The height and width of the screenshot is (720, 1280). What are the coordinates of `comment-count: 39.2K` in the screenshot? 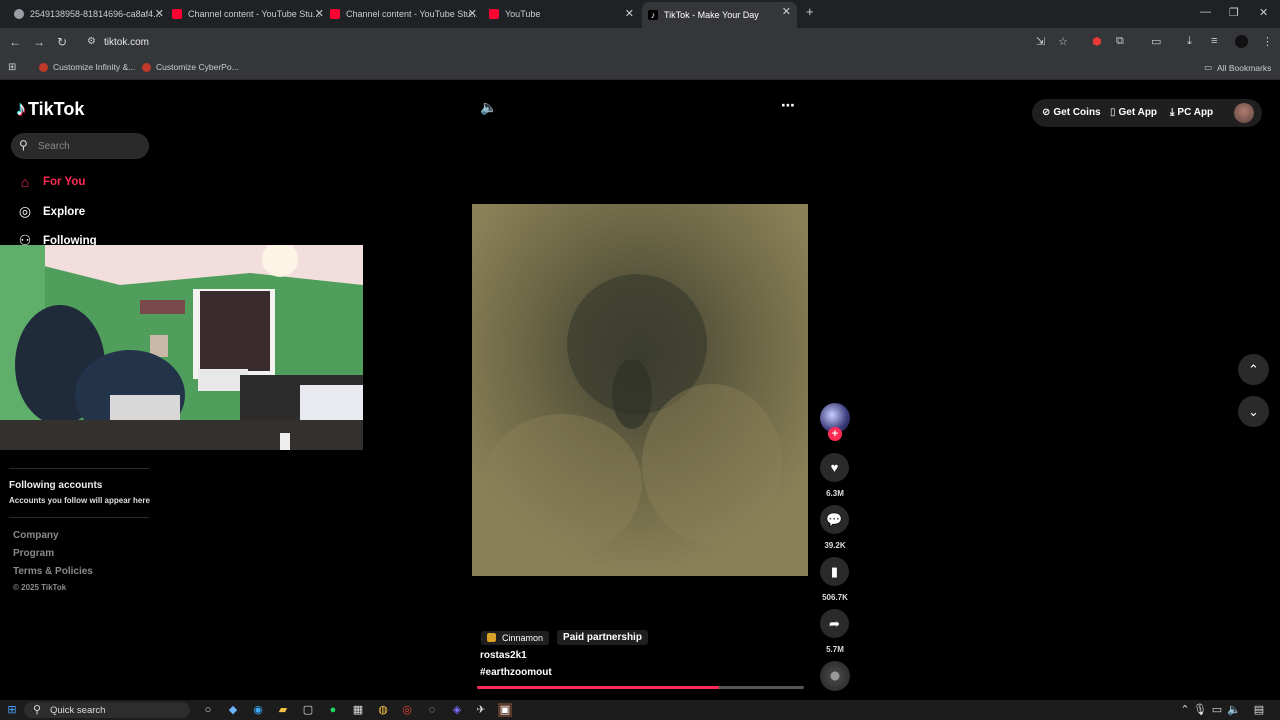 It's located at (835, 545).